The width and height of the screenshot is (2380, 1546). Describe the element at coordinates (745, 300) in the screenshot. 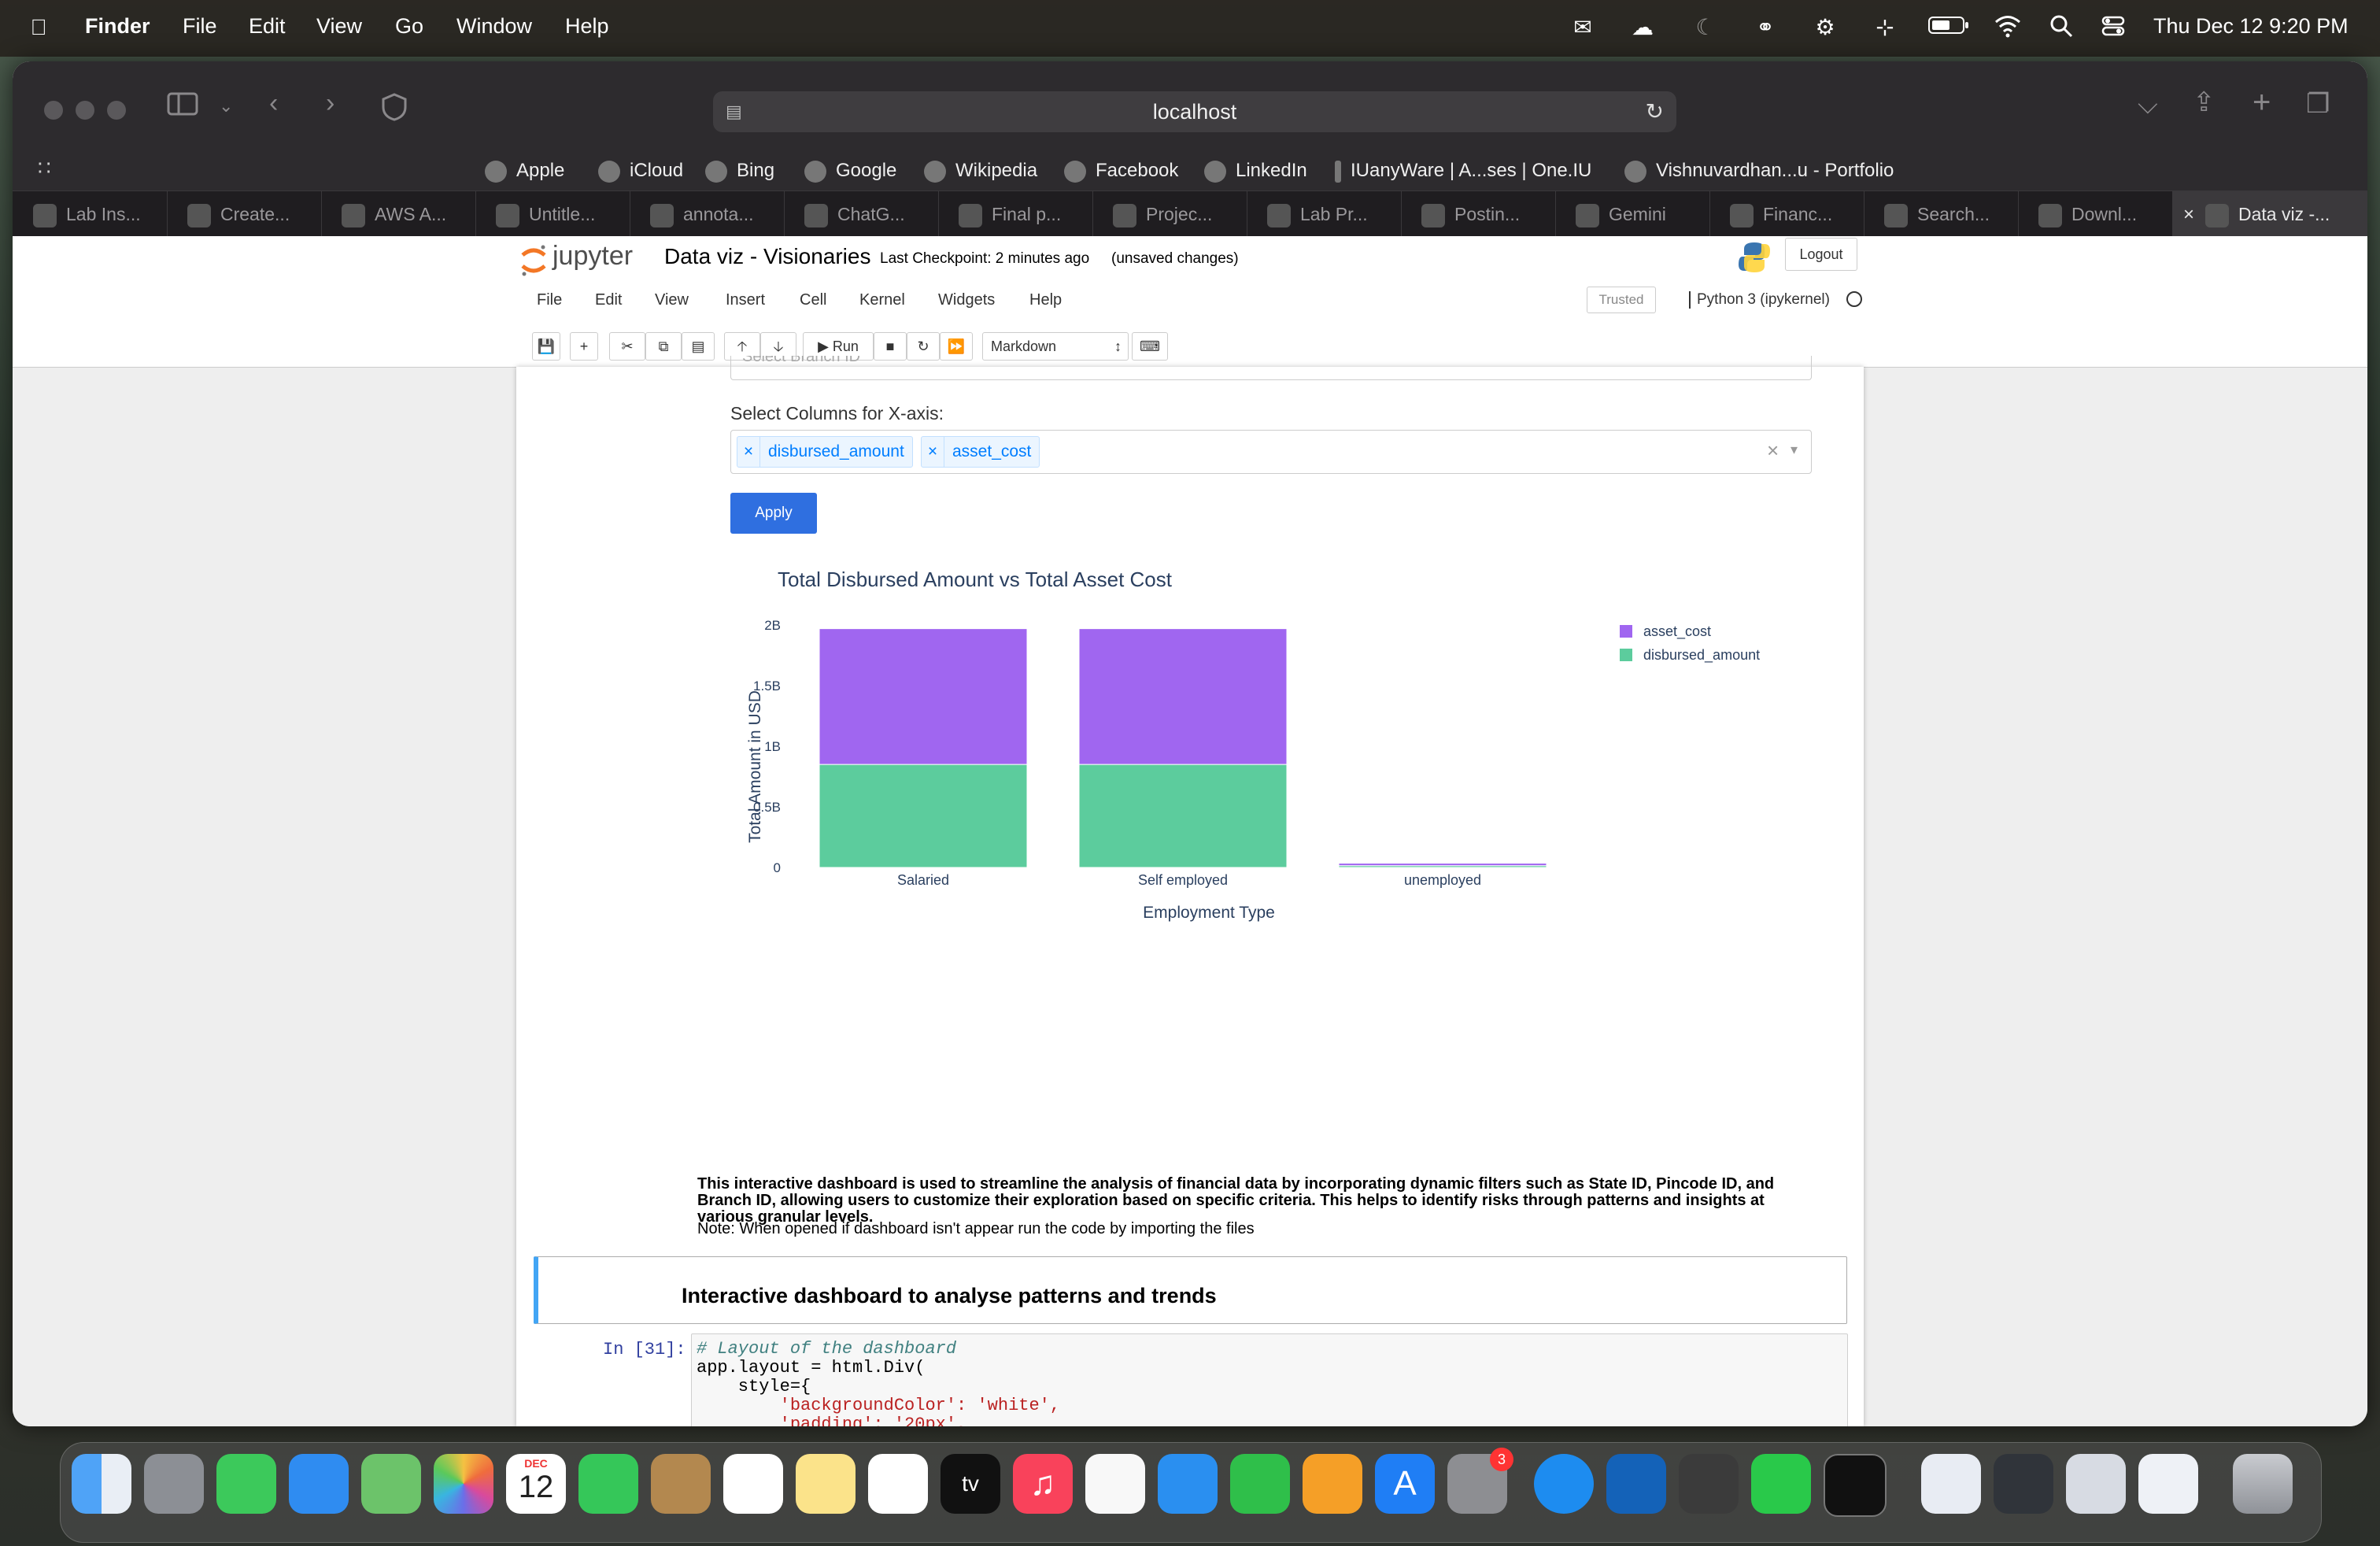

I see `jmenu-insert: Insert` at that location.